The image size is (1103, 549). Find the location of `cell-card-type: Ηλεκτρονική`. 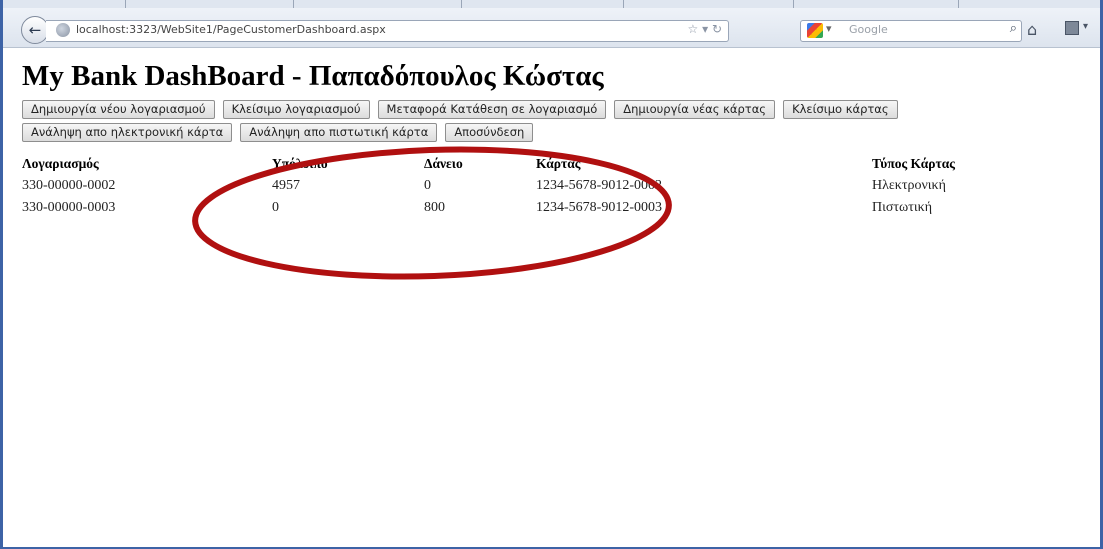

cell-card-type: Ηλεκτρονική is located at coordinates (909, 185).